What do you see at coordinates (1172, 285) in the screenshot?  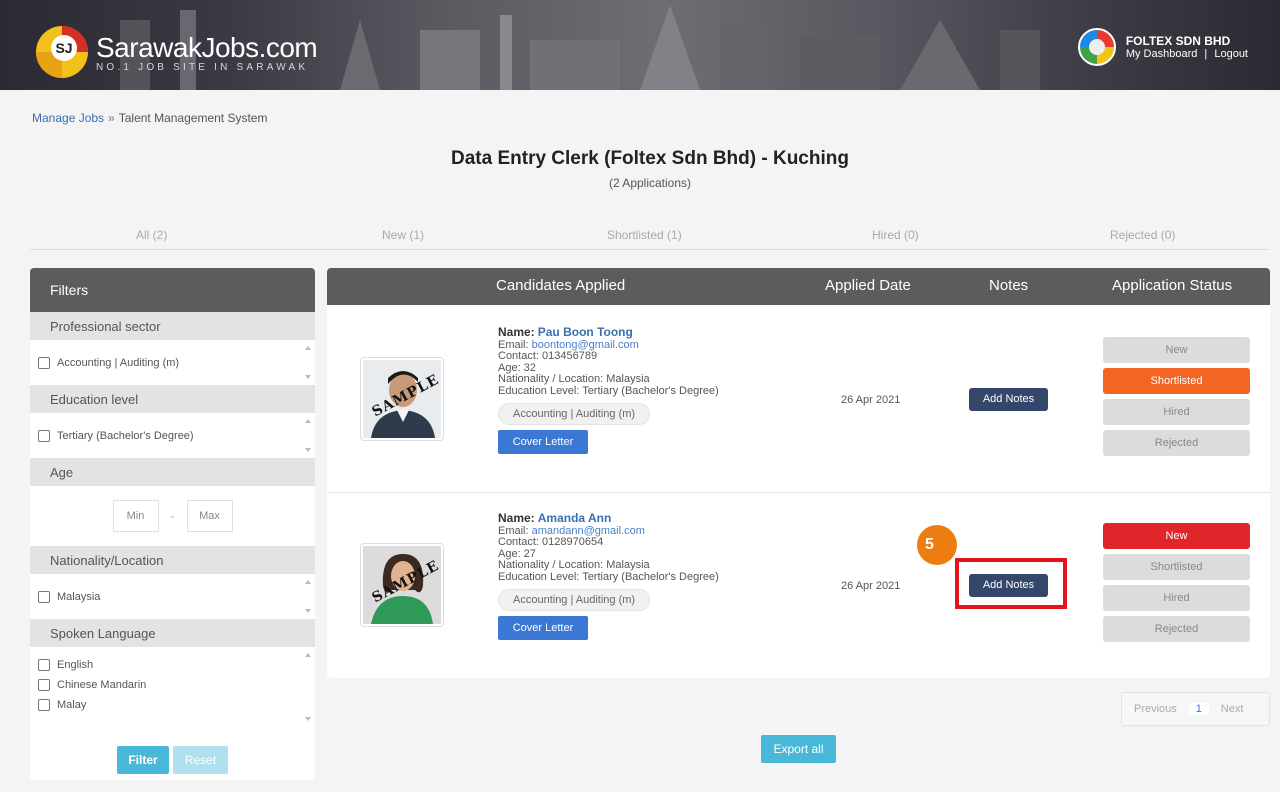 I see `header-application-status: Application Status` at bounding box center [1172, 285].